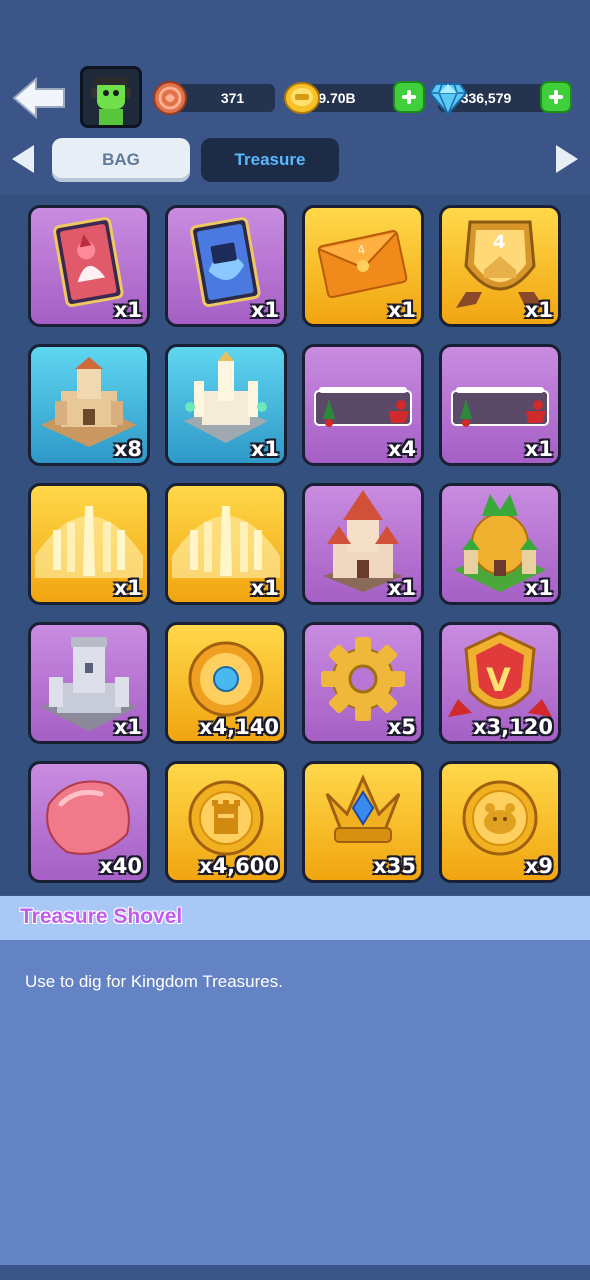 Image resolution: width=590 pixels, height=1280 pixels. I want to click on item-detail-title: Treasure Shovel, so click(101, 916).